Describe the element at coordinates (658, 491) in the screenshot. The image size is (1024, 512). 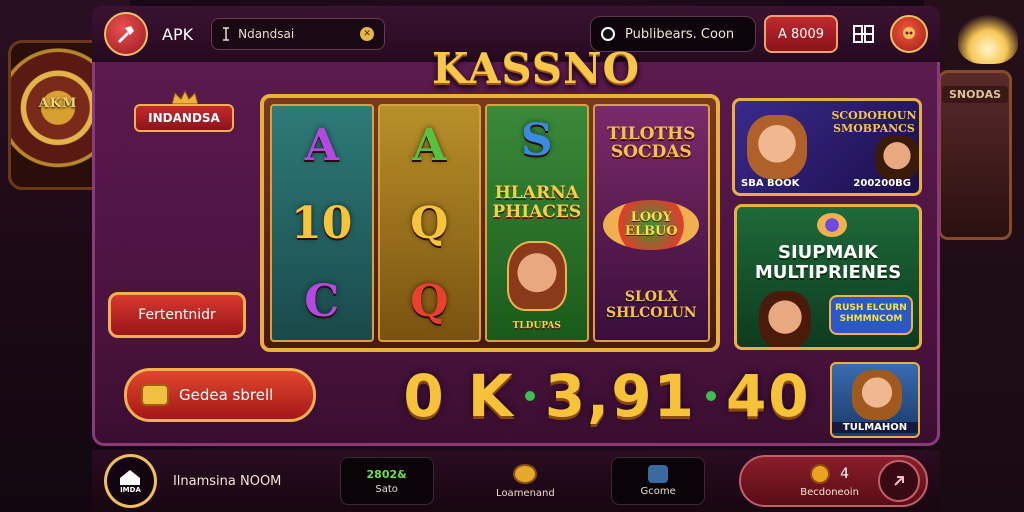
I see `nav-item-label: Gcome` at that location.